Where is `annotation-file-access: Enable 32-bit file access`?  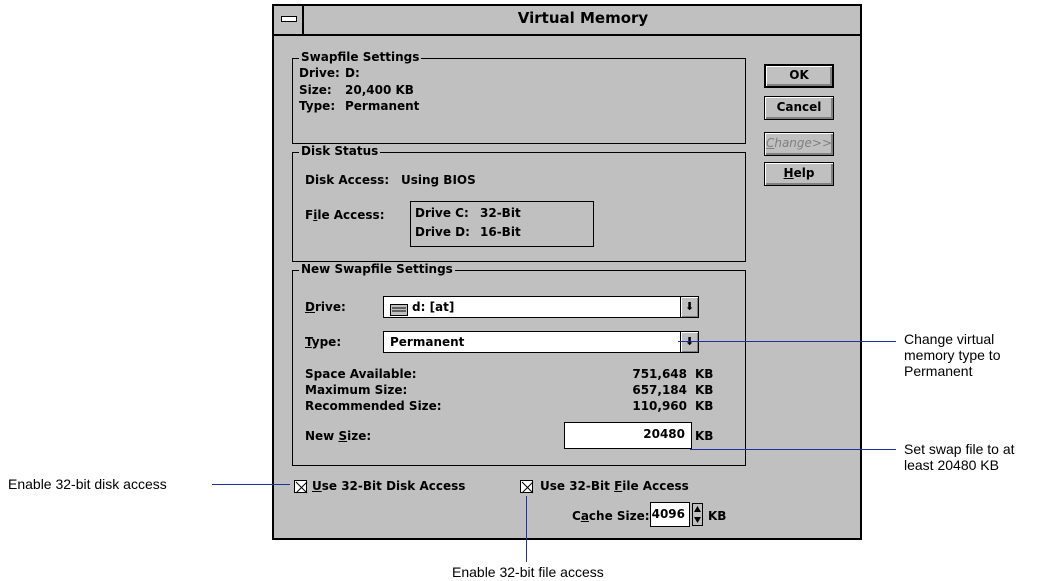 annotation-file-access: Enable 32-bit file access is located at coordinates (528, 572).